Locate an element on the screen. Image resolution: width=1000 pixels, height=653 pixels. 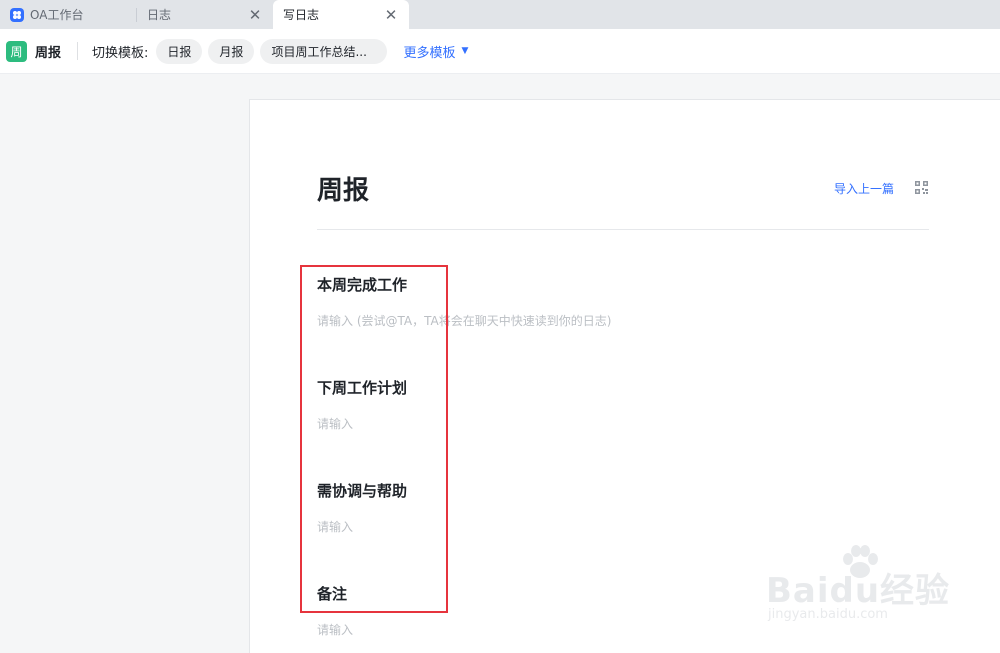
tab-oa-workbench: OA工作台 is located at coordinates (68, 14).